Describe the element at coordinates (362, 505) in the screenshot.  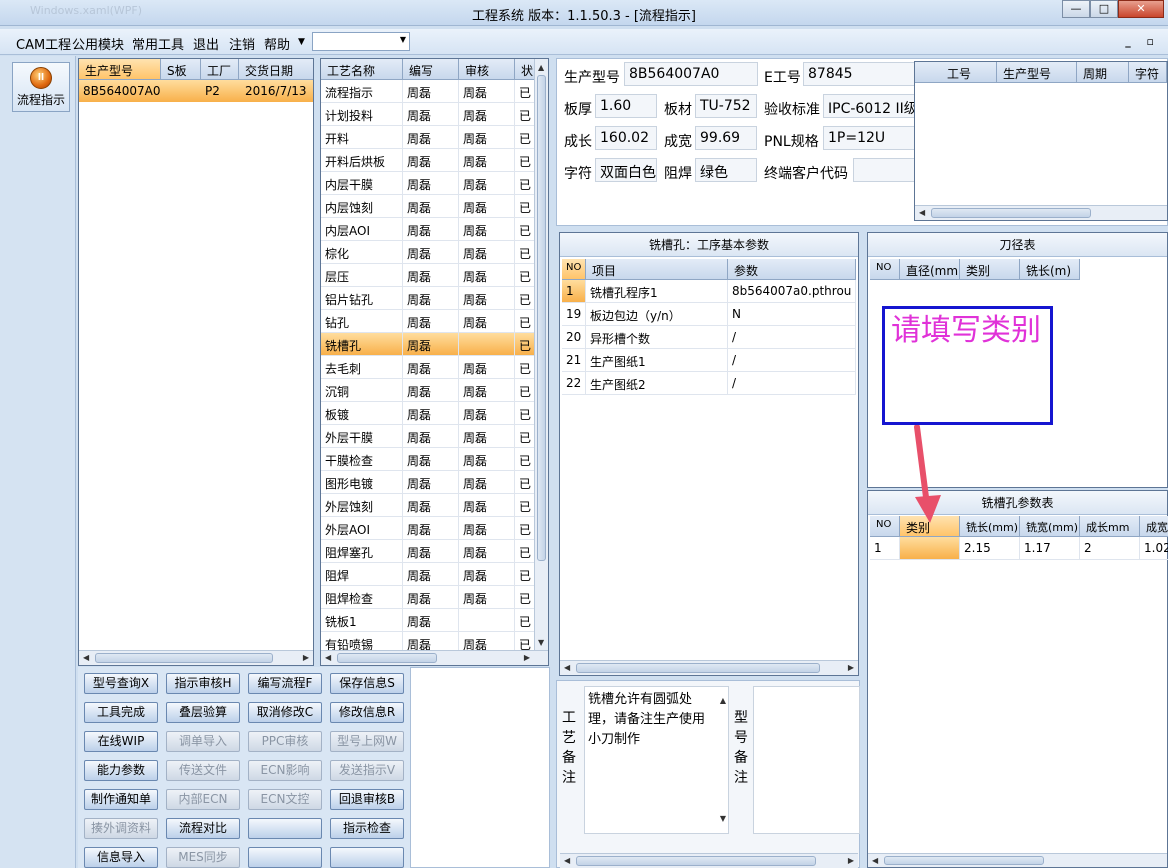
I see `process-name-cell: 外层蚀刻` at that location.